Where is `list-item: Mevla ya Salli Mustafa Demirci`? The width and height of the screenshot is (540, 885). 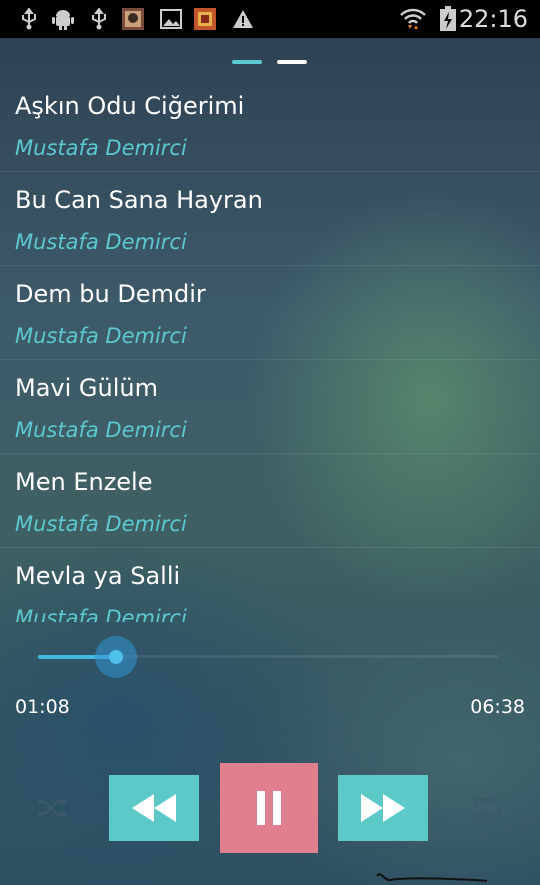
list-item: Mevla ya Salli Mustafa Demirci is located at coordinates (270, 585).